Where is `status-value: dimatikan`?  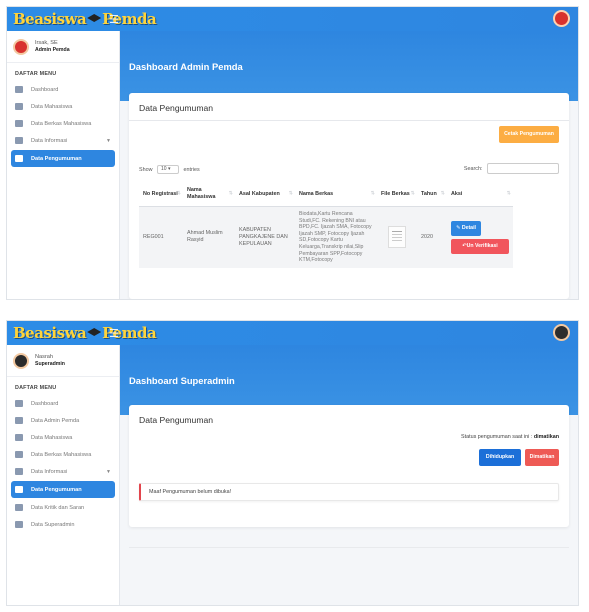
status-value: dimatikan is located at coordinates (546, 437).